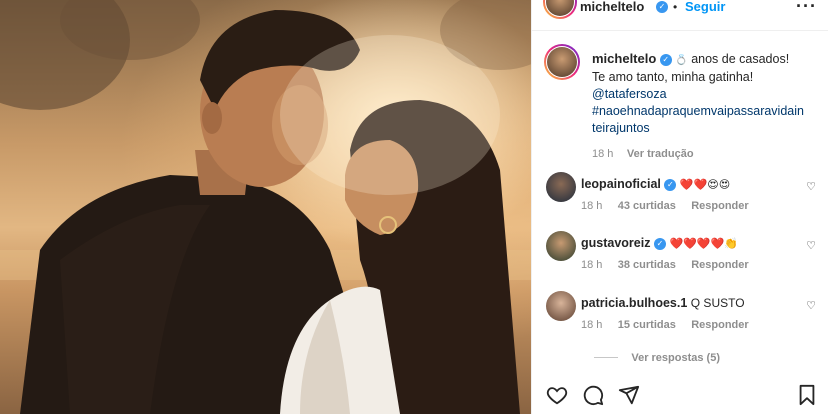 This screenshot has width=828, height=414. Describe the element at coordinates (708, 128) in the screenshot. I see `caption-hashtag-part2: teirajuntos` at that location.